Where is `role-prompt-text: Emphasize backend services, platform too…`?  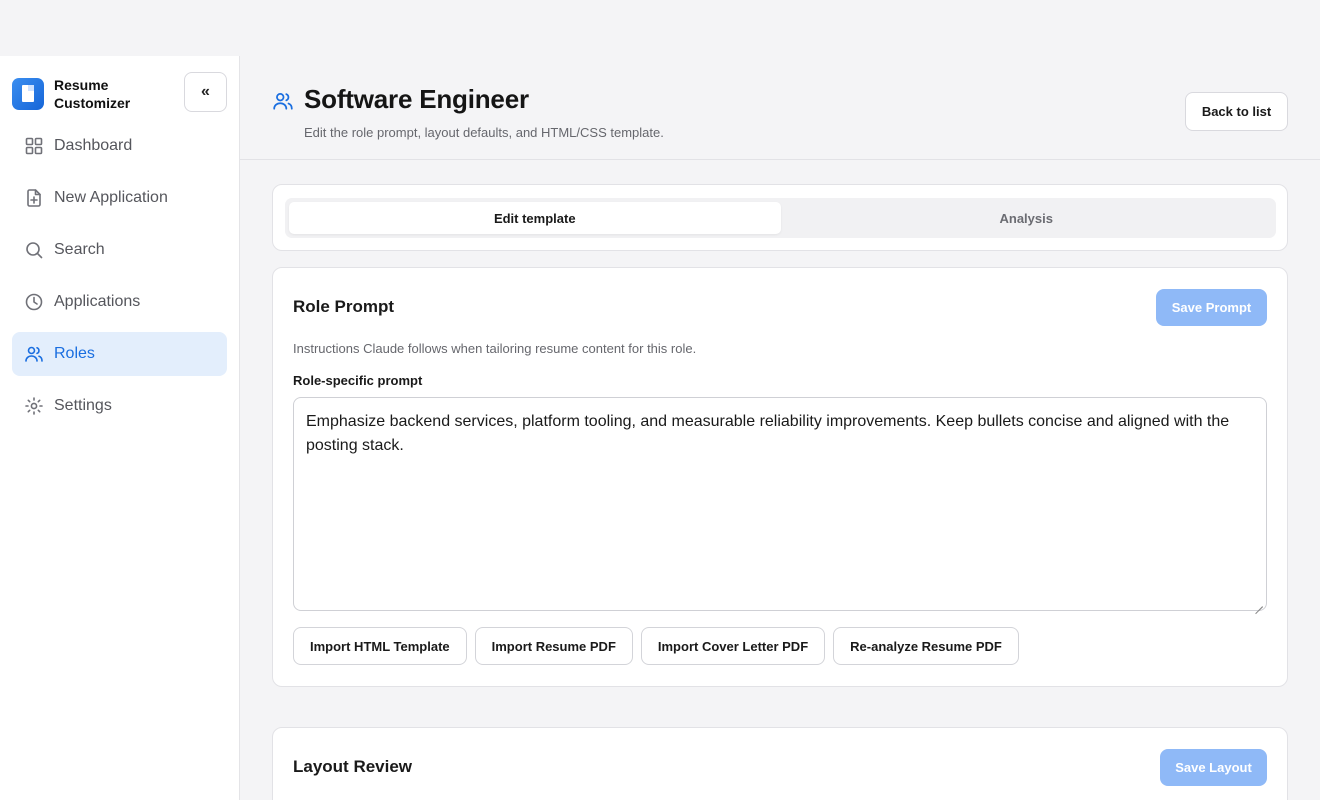 role-prompt-text: Emphasize backend services, platform too… is located at coordinates (768, 433).